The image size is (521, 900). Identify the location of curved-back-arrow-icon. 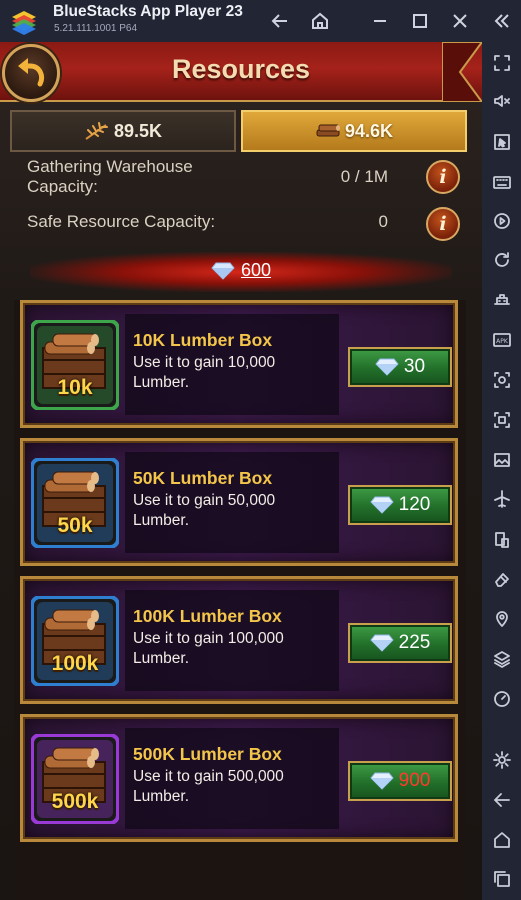
(31, 72).